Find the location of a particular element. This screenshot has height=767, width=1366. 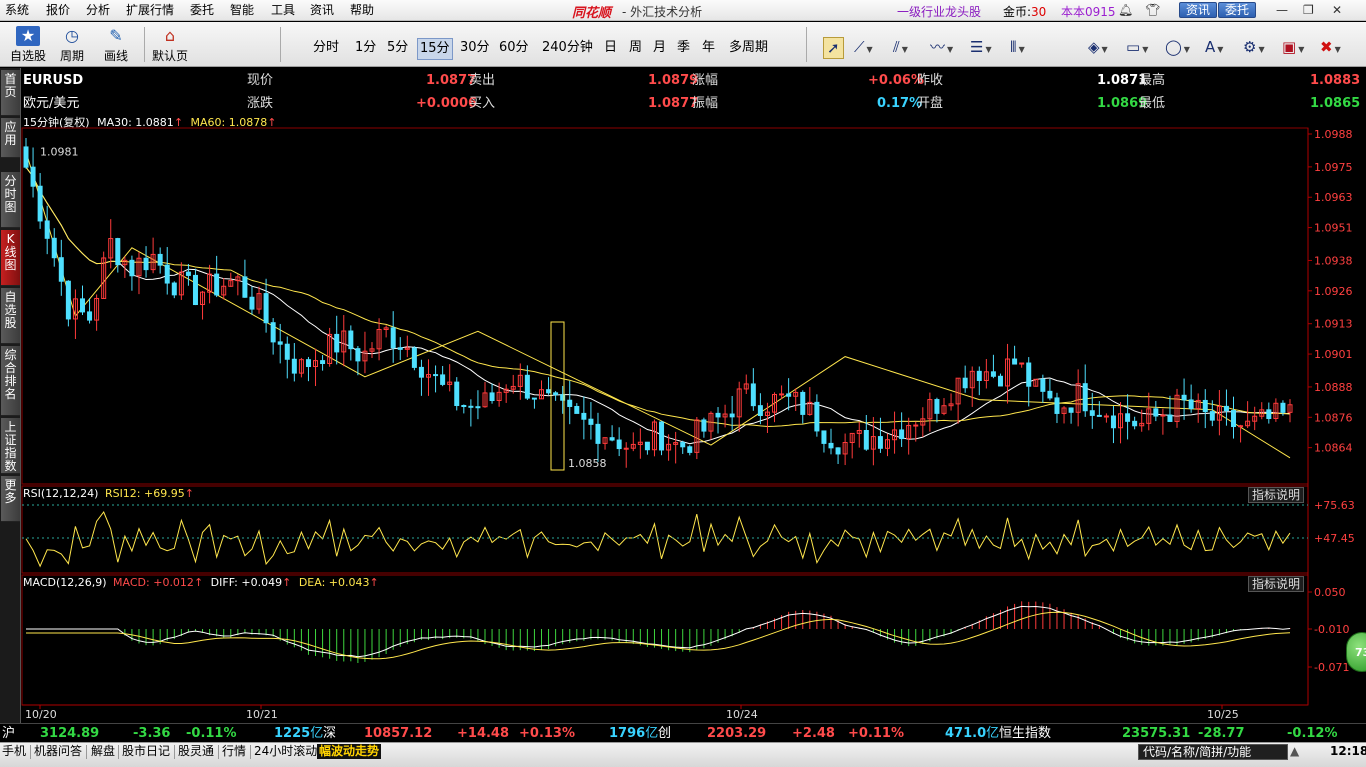

rsi-explain-button: 指标说明 is located at coordinates (1276, 495).